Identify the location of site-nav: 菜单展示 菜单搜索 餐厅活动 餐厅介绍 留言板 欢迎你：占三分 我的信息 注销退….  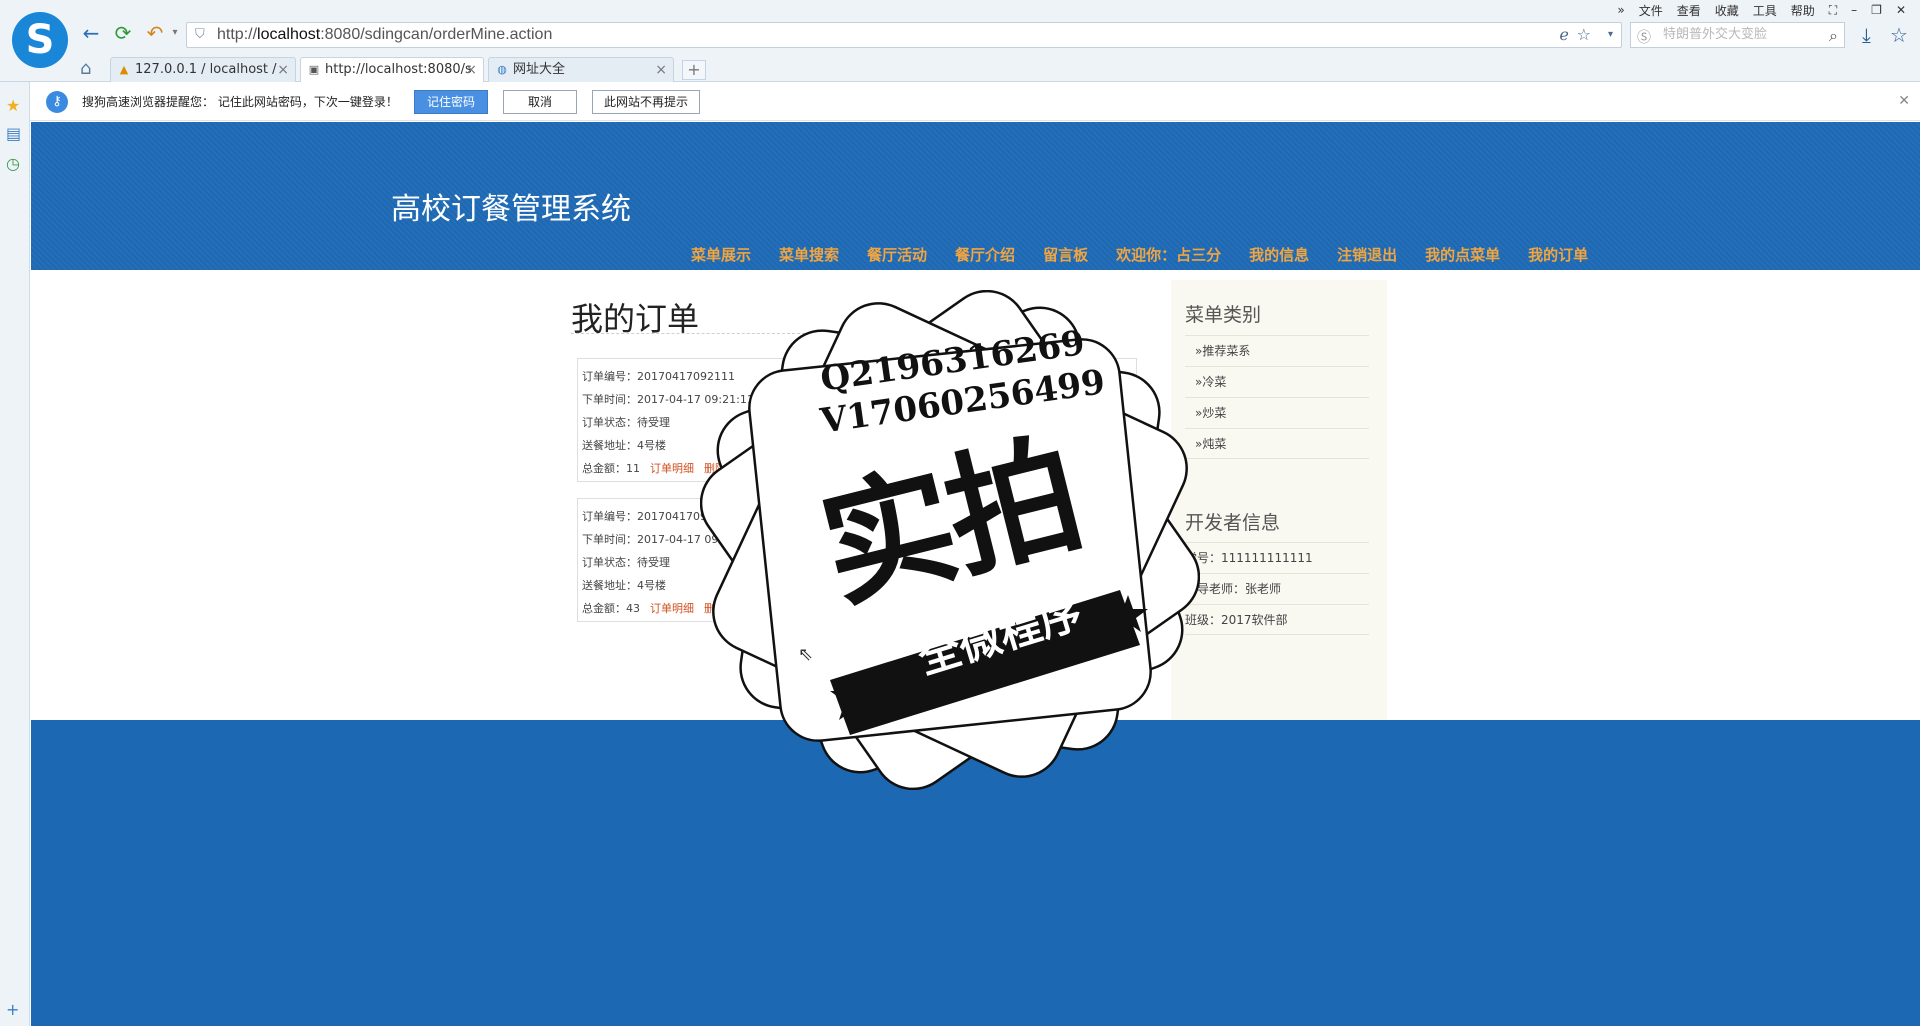
(1139, 255).